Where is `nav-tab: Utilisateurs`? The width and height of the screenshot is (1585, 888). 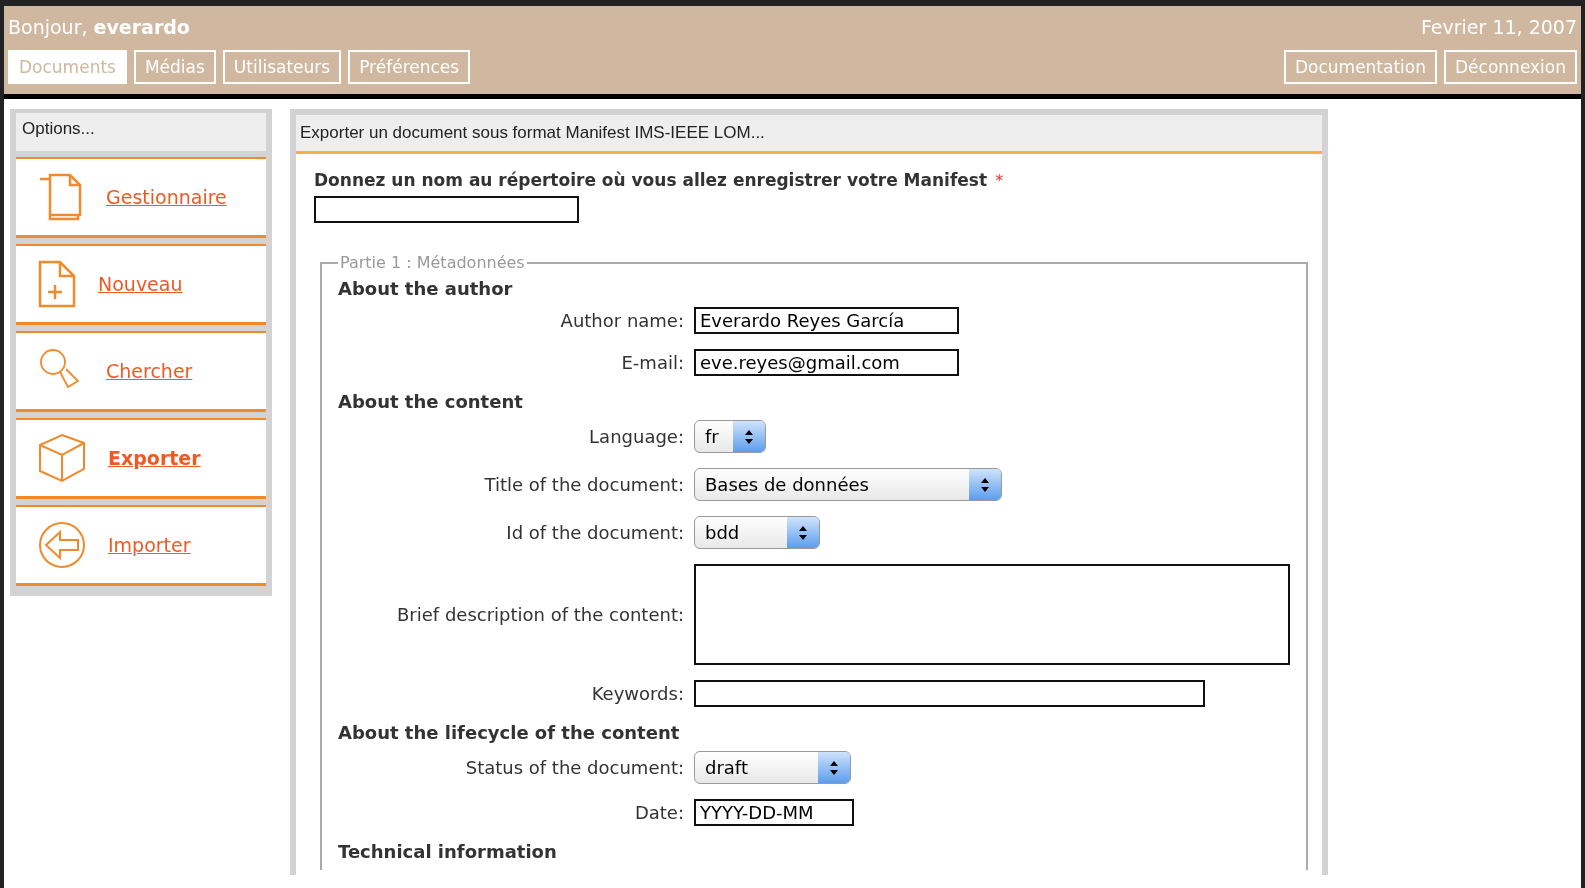
nav-tab: Utilisateurs is located at coordinates (282, 67).